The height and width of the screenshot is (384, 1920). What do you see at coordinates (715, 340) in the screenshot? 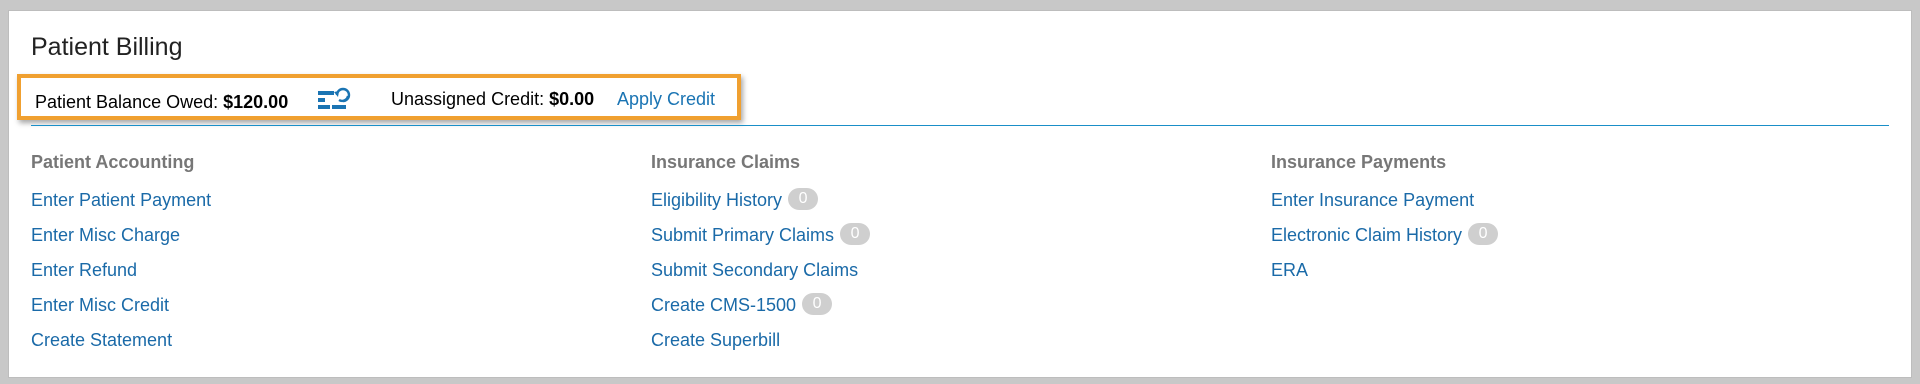
I see `create-superbill-link: Create Superbill` at bounding box center [715, 340].